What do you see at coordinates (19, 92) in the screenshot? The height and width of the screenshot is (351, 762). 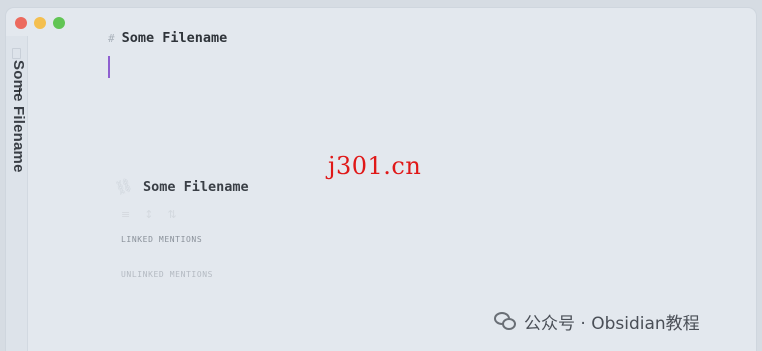 I see `mouse-cursor-icon: I` at bounding box center [19, 92].